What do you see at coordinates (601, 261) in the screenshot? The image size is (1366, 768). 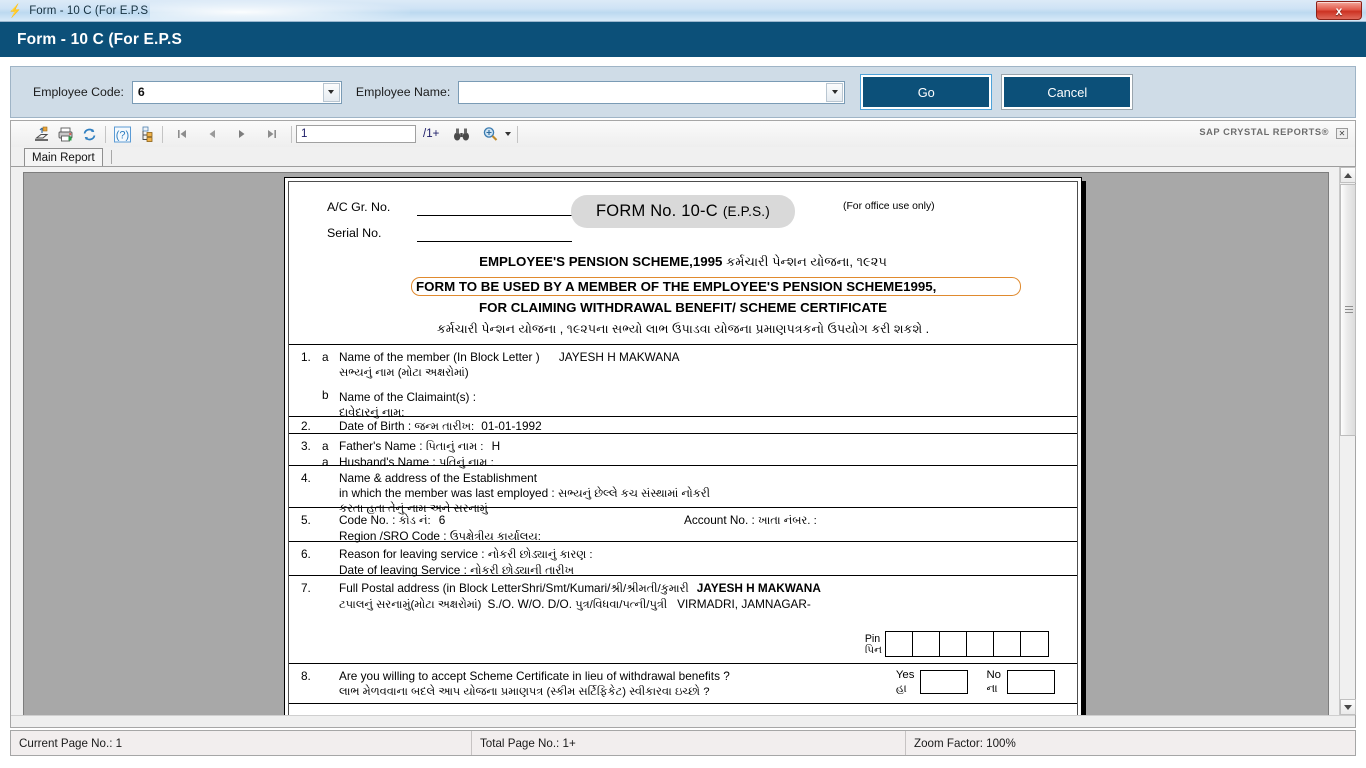 I see `scheme-title-en: EMPLOYEE'S PENSION SCHEME,1995` at bounding box center [601, 261].